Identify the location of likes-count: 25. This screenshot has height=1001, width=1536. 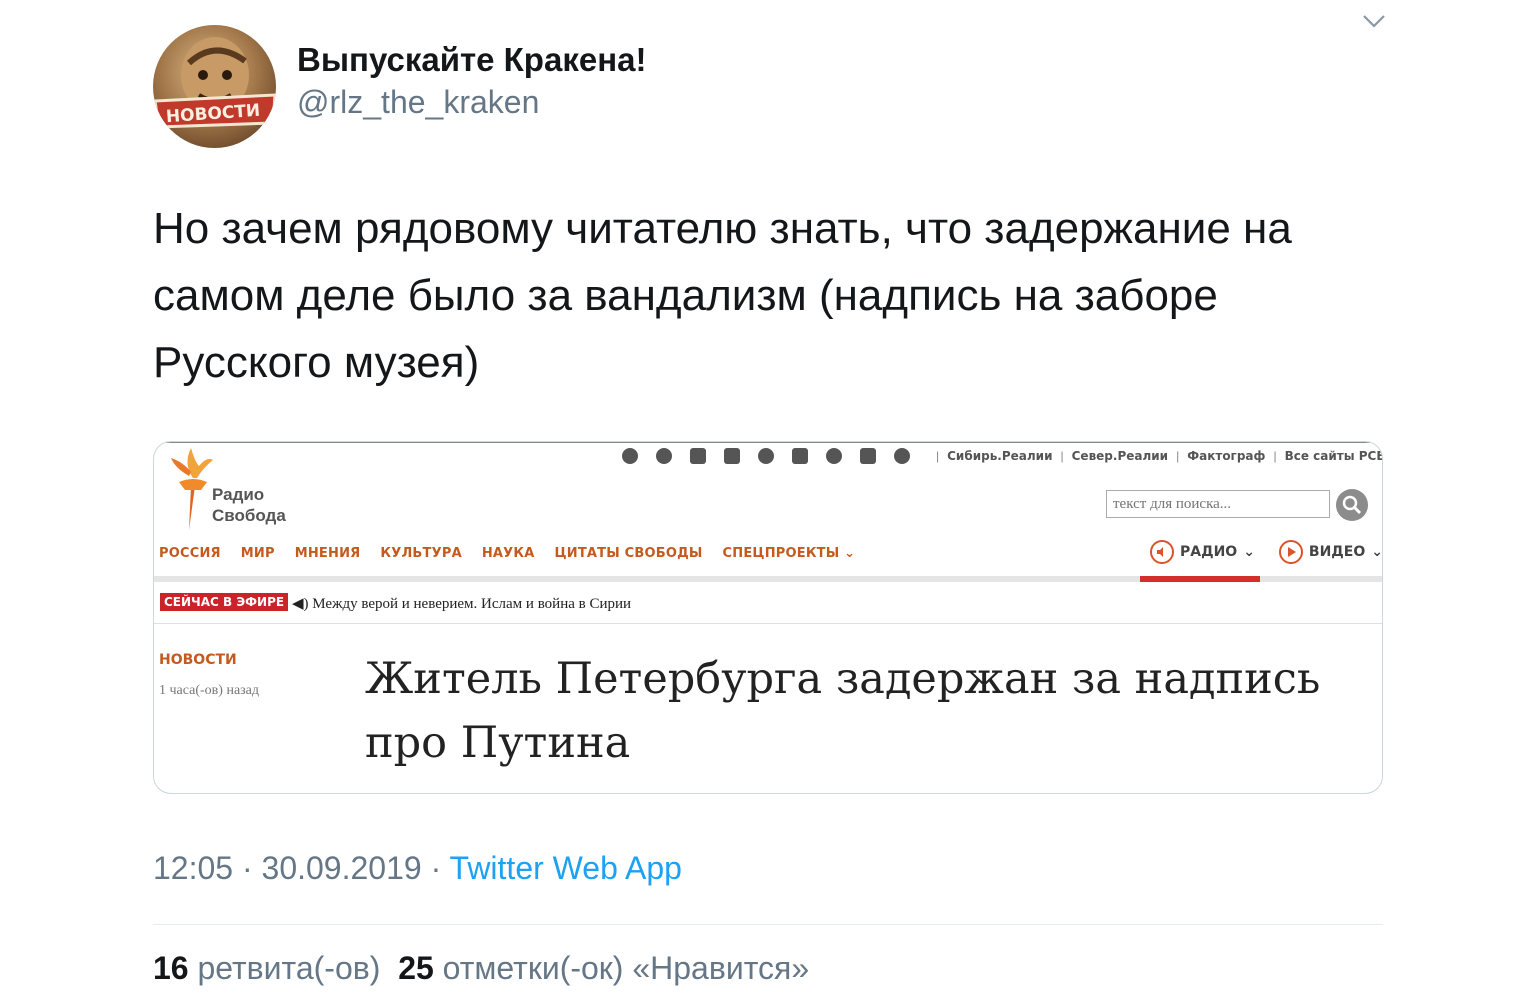
(416, 968).